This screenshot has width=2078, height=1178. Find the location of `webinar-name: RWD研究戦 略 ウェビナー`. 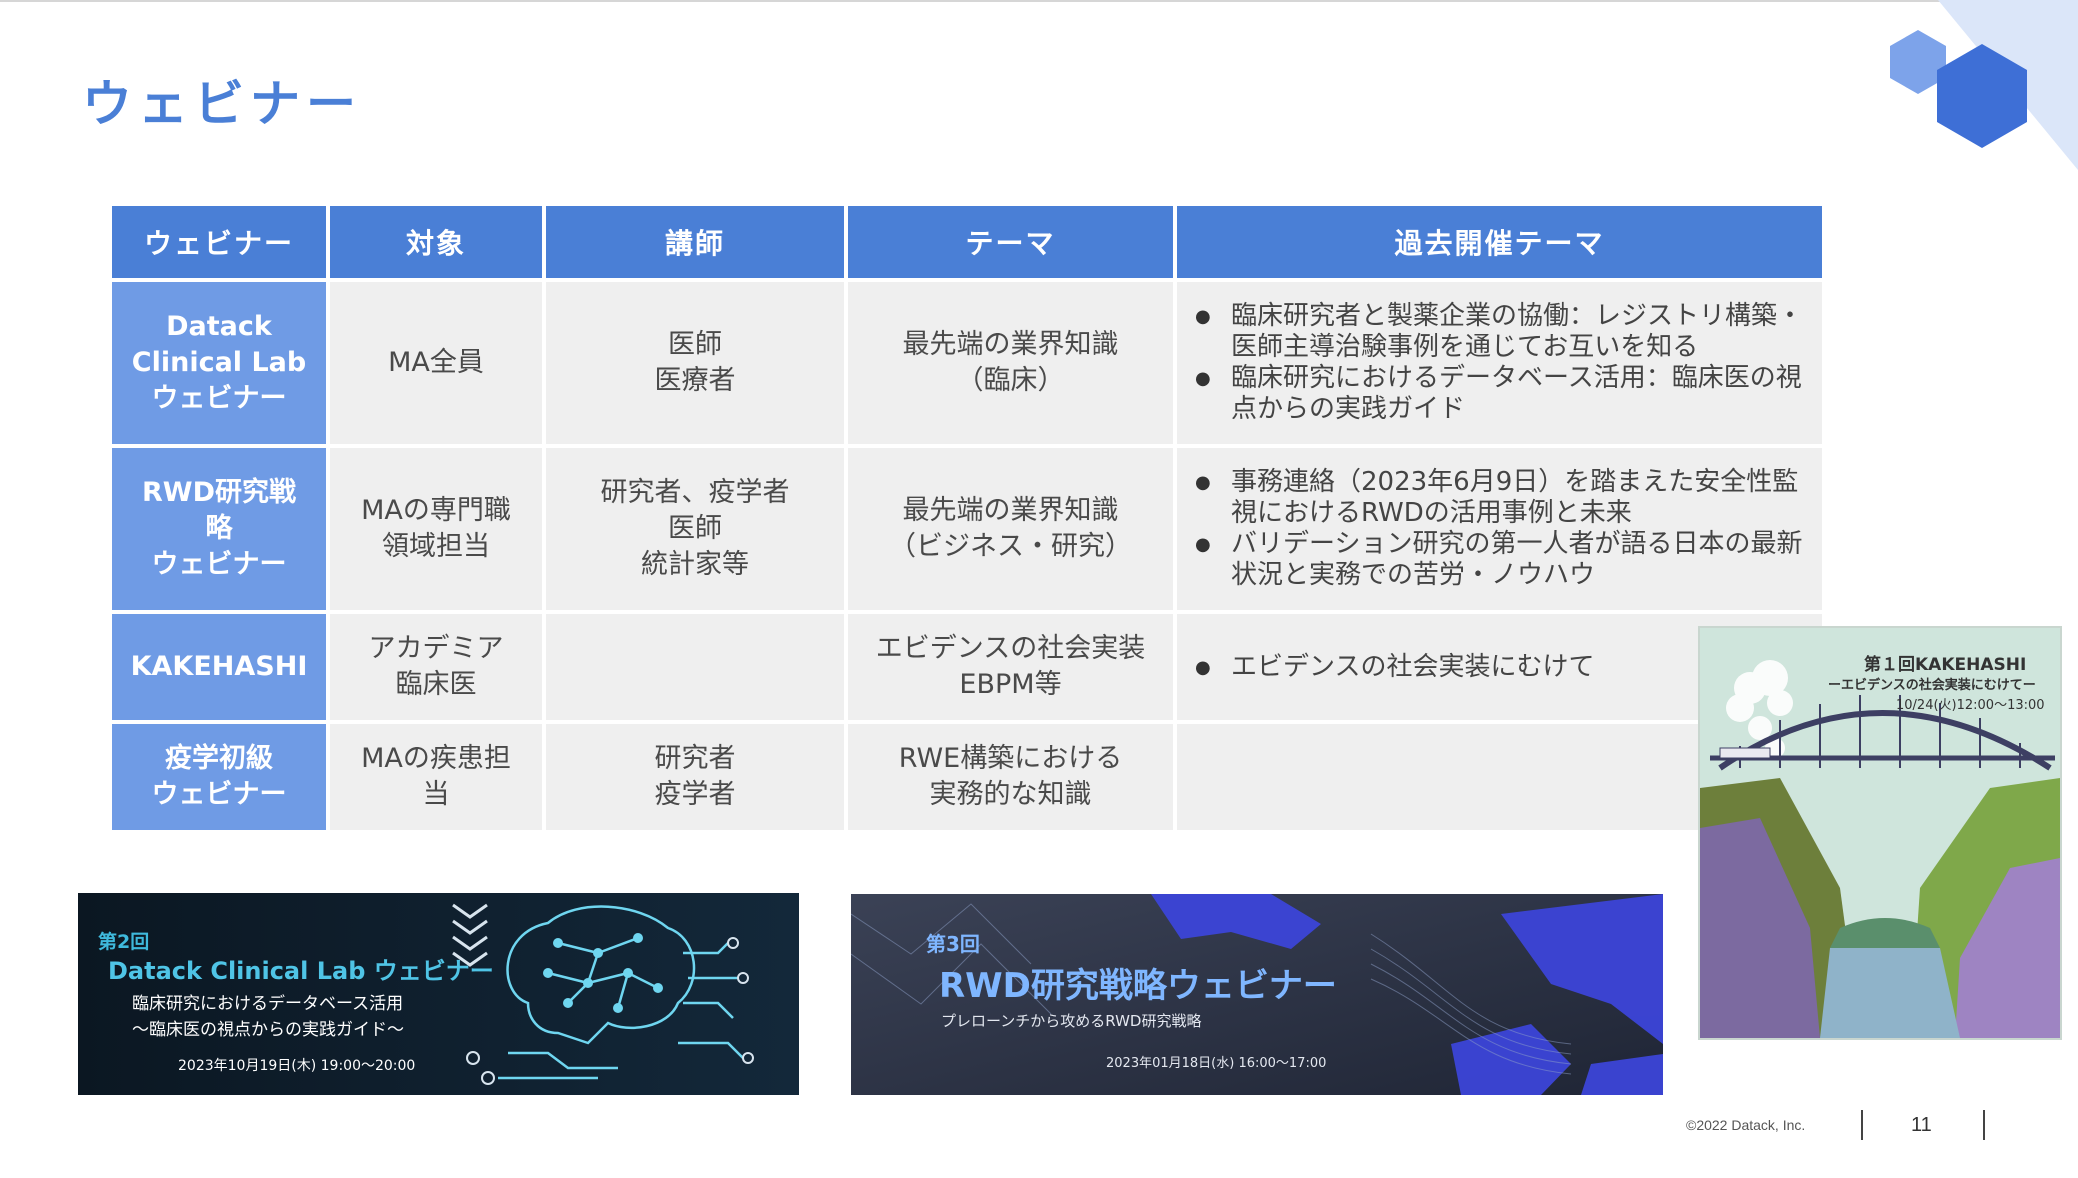

webinar-name: RWD研究戦 略 ウェビナー is located at coordinates (219, 529).